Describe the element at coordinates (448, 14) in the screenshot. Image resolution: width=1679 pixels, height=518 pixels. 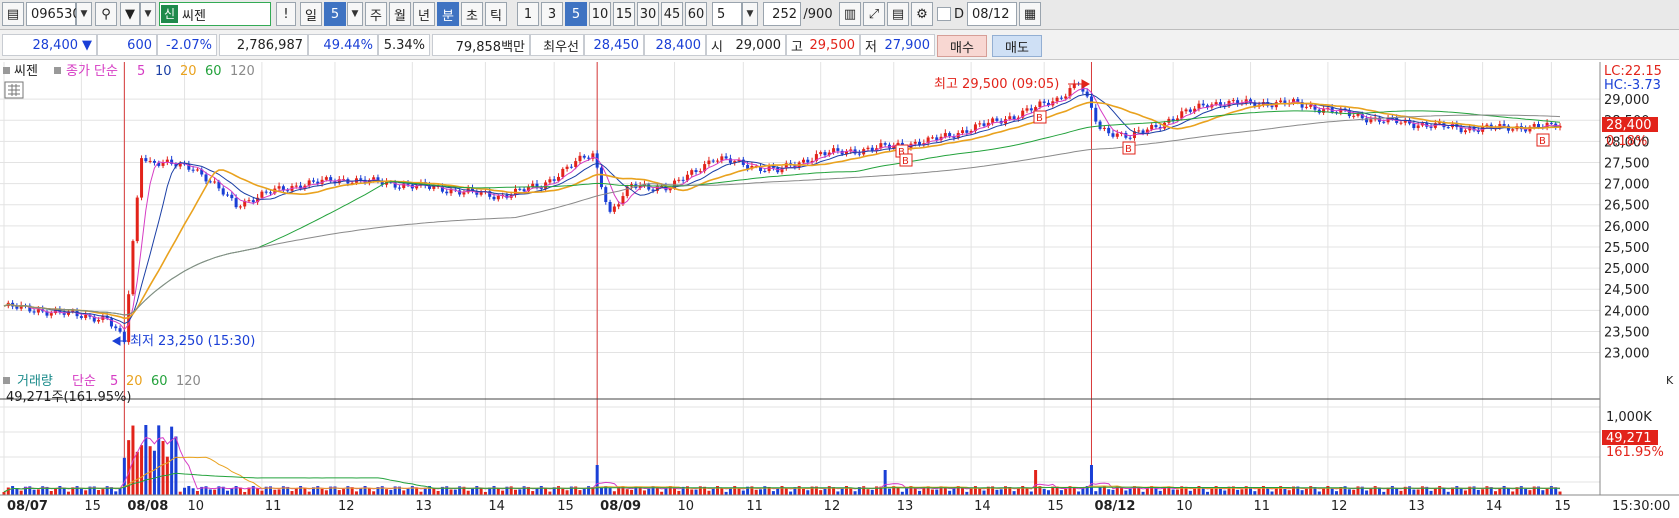
I see `period-minute-tab: 분` at that location.